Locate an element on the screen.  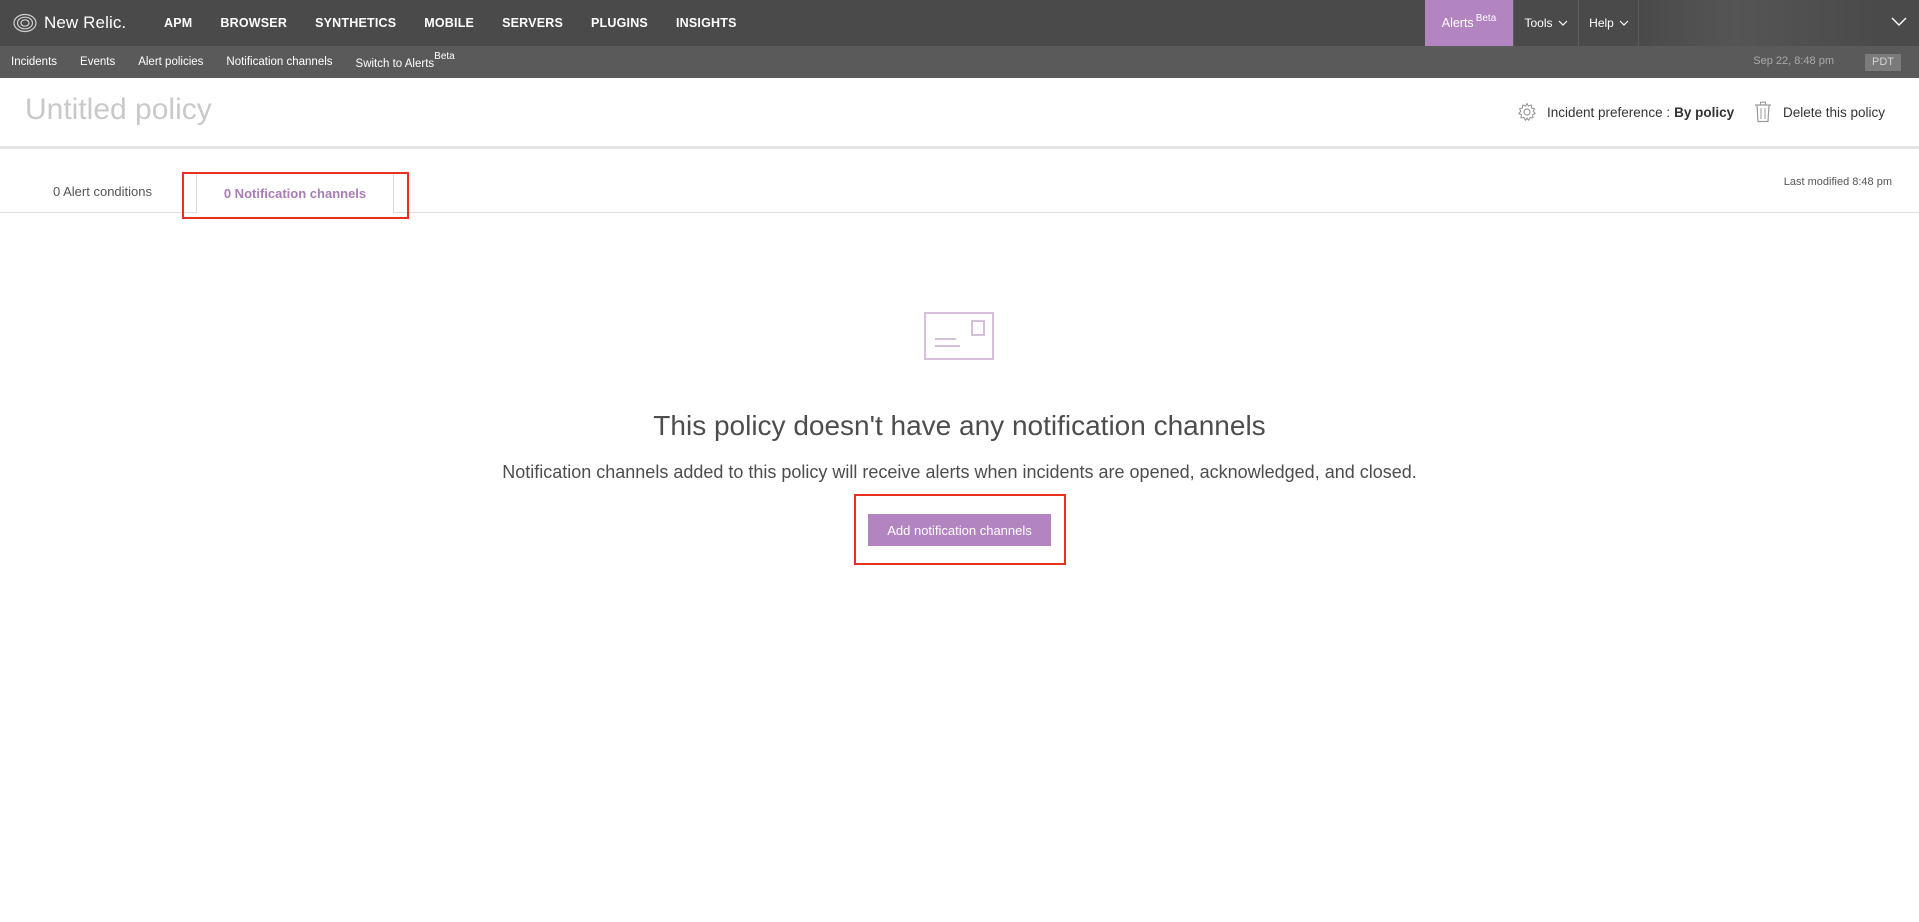
incident-preference-button: Incident preference : By policy is located at coordinates (1625, 112).